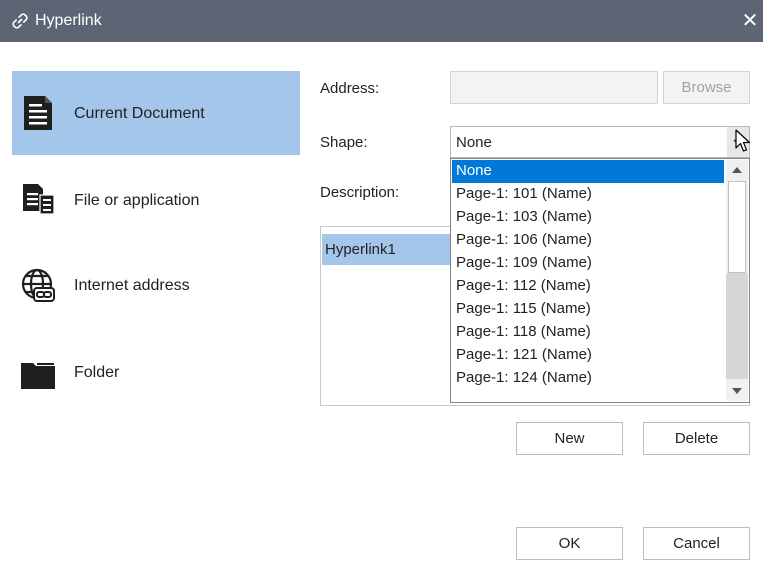 The height and width of the screenshot is (571, 763). I want to click on dropdown-option: Page-1: 112 (Name), so click(588, 286).